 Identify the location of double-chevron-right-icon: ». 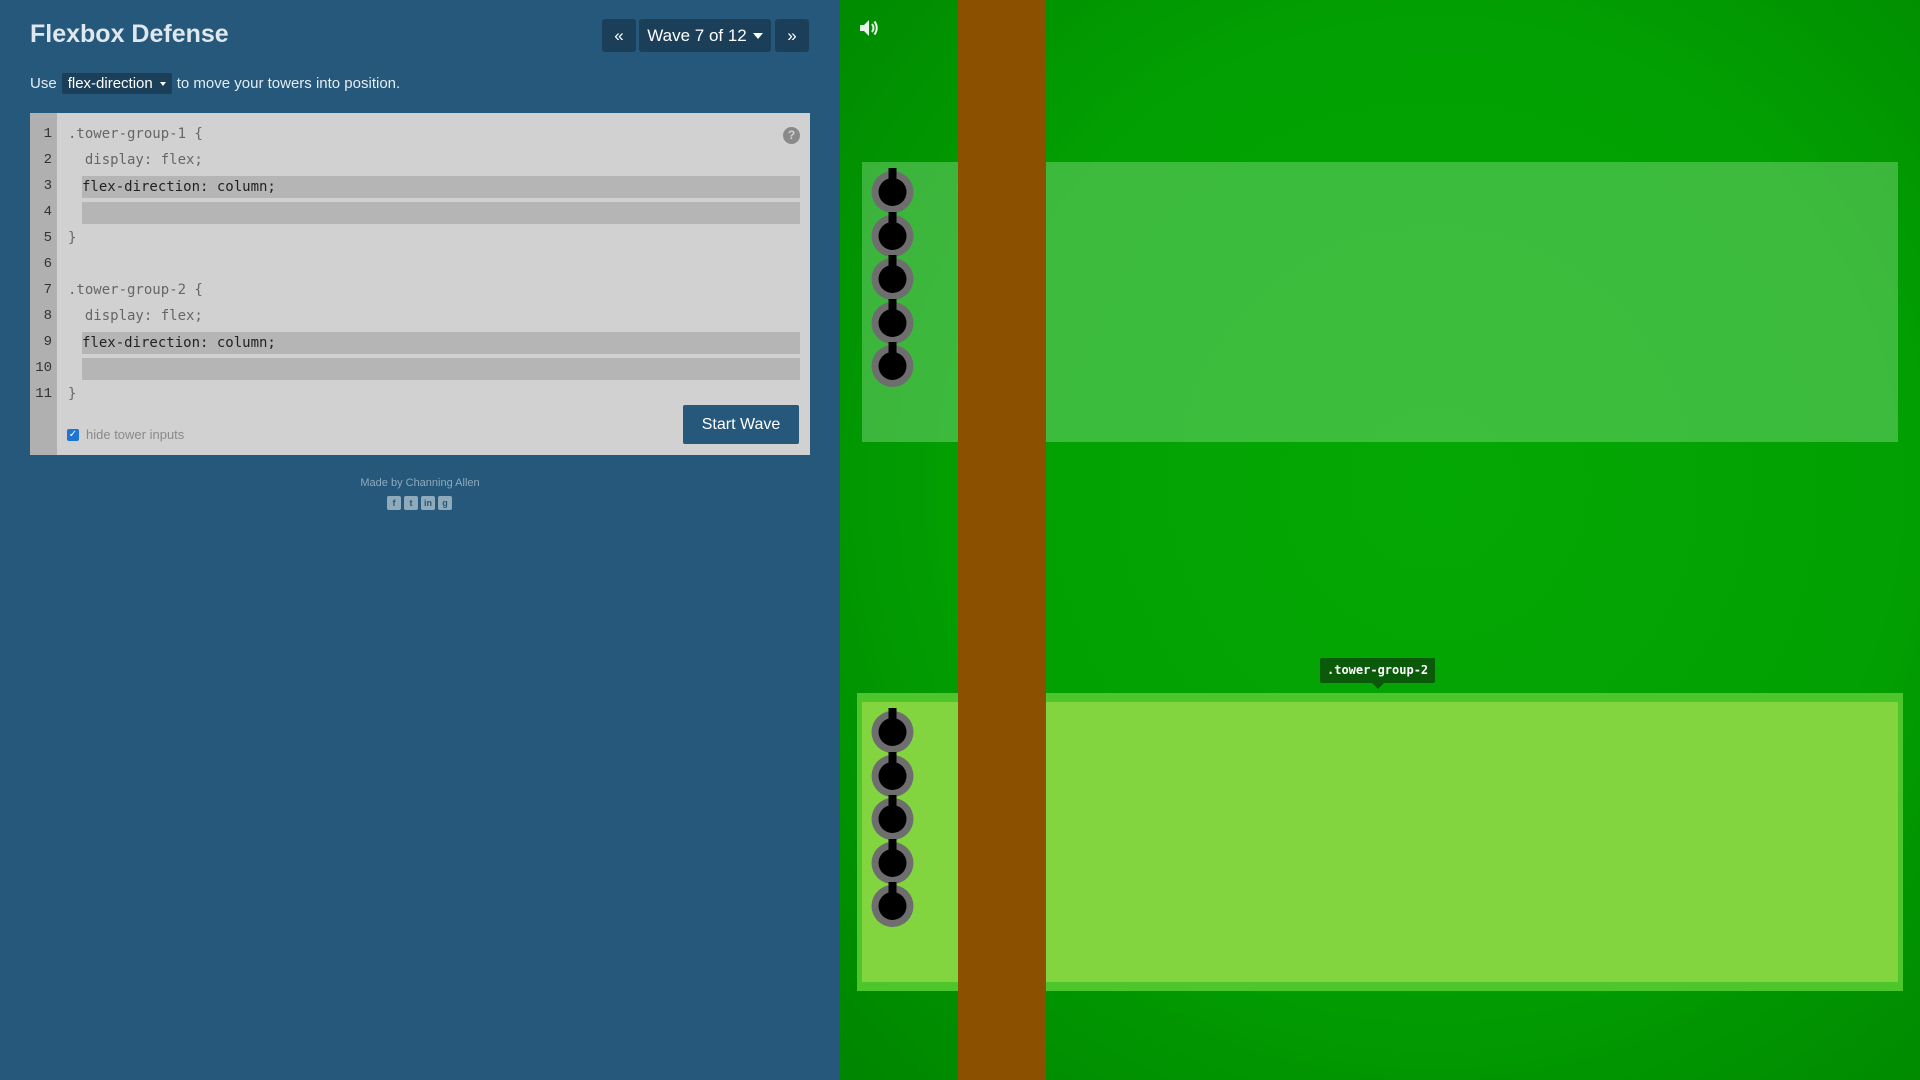
(792, 35).